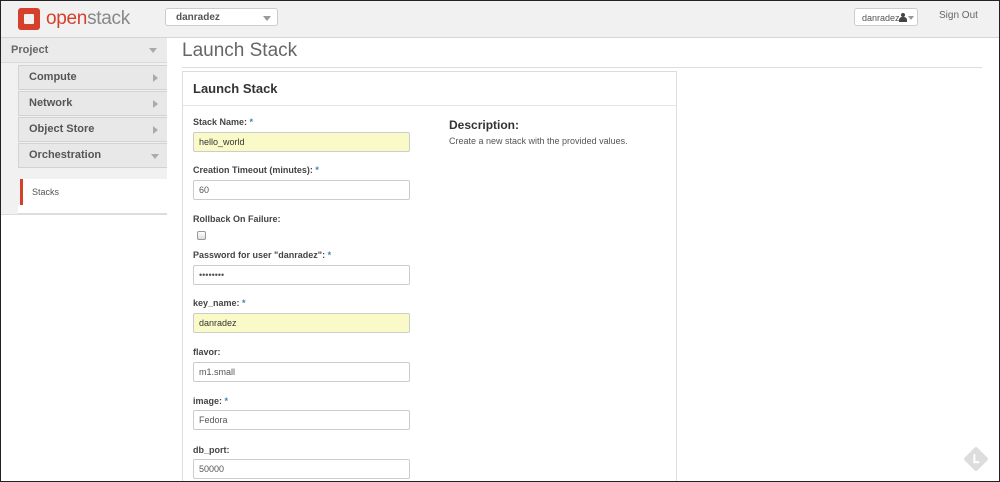  What do you see at coordinates (93, 192) in the screenshot?
I see `sidebar-subitem-stacks: Stacks` at bounding box center [93, 192].